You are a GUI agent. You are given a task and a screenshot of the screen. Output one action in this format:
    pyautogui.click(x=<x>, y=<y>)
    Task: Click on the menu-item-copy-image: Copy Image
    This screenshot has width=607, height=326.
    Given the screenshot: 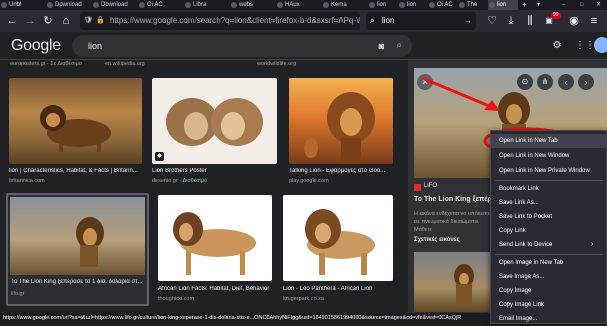 What is the action you would take?
    pyautogui.click(x=549, y=291)
    